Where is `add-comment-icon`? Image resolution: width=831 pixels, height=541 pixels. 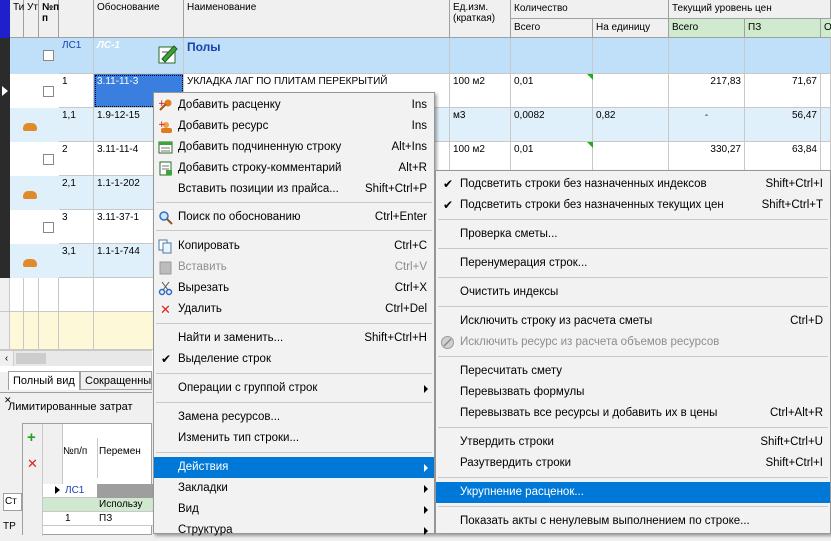
add-comment-icon is located at coordinates (165, 168).